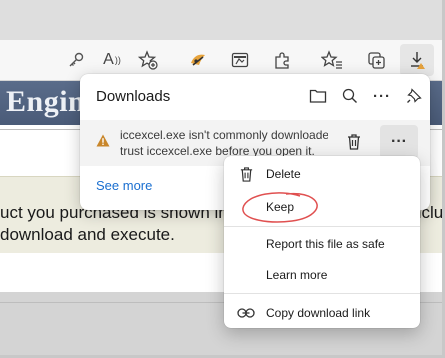 The width and height of the screenshot is (445, 358). What do you see at coordinates (240, 60) in the screenshot?
I see `web-capture-icon` at bounding box center [240, 60].